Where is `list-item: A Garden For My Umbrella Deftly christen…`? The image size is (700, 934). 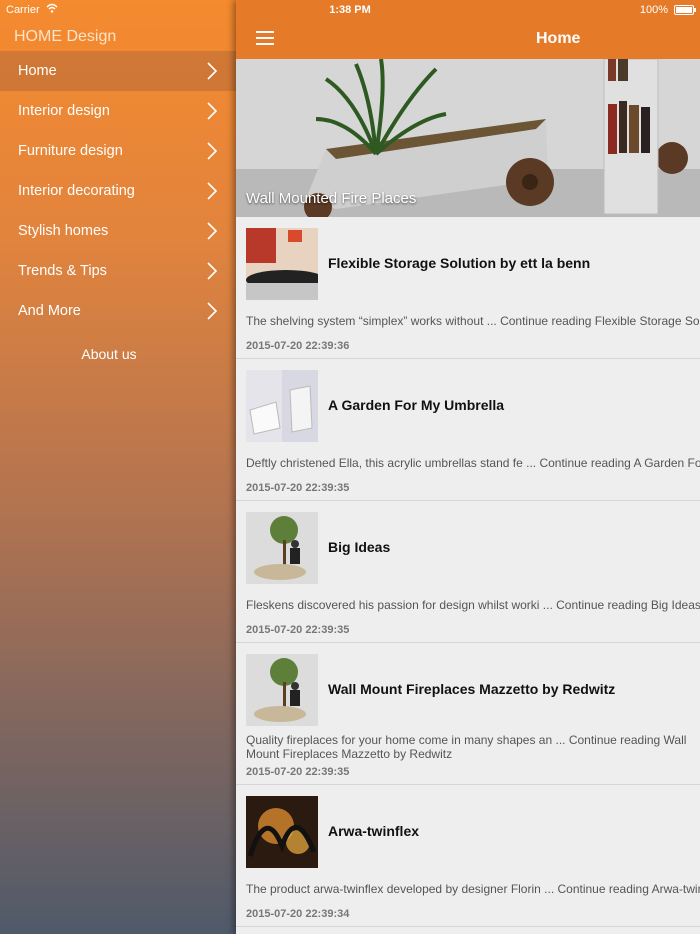 list-item: A Garden For My Umbrella Deftly christen… is located at coordinates (468, 430).